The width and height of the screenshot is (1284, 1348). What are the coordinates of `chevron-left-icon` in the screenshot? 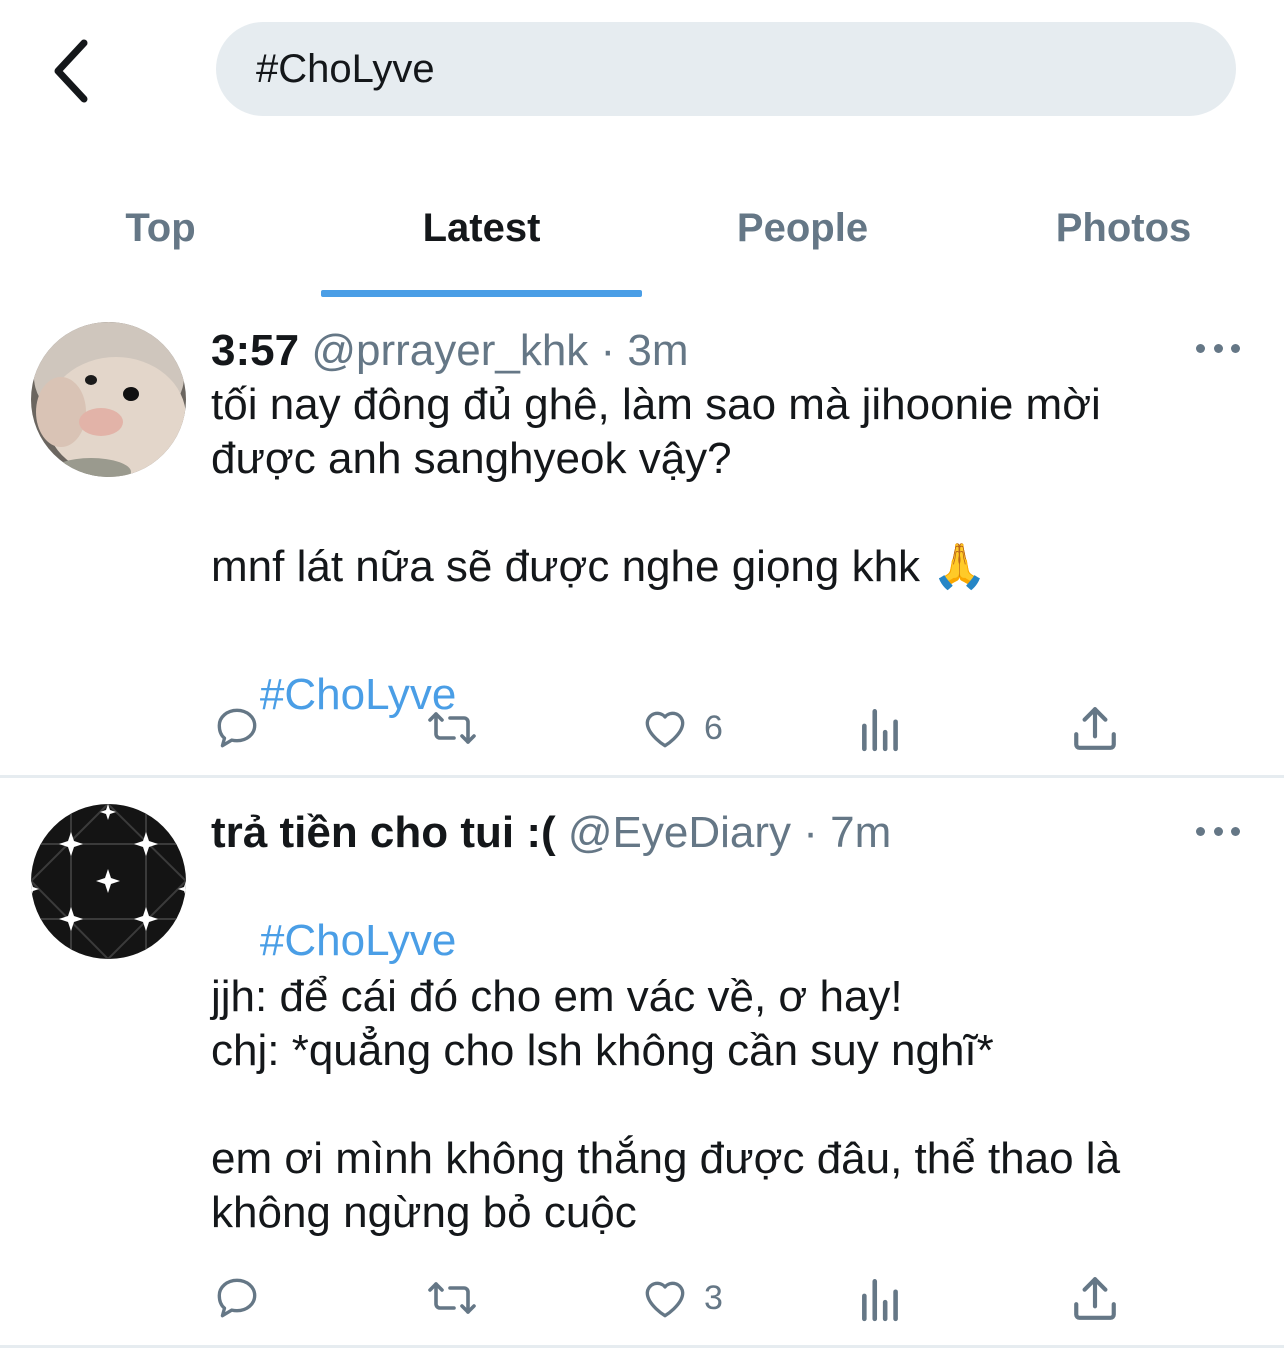 It's located at (71, 71).